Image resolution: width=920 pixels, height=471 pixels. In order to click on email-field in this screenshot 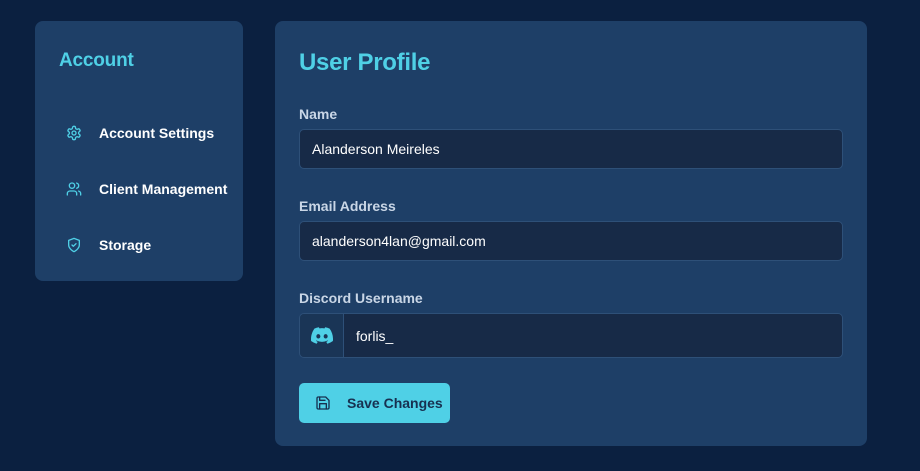, I will do `click(571, 241)`.